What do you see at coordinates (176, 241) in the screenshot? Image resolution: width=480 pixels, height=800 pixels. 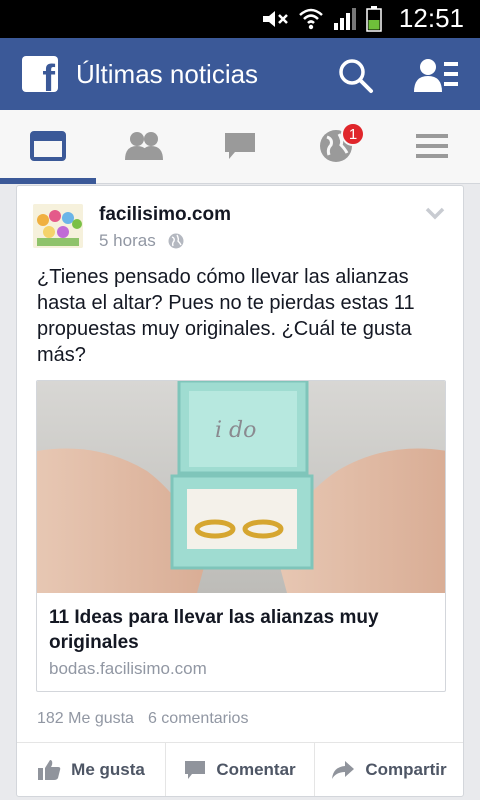 I see `globe-icon` at bounding box center [176, 241].